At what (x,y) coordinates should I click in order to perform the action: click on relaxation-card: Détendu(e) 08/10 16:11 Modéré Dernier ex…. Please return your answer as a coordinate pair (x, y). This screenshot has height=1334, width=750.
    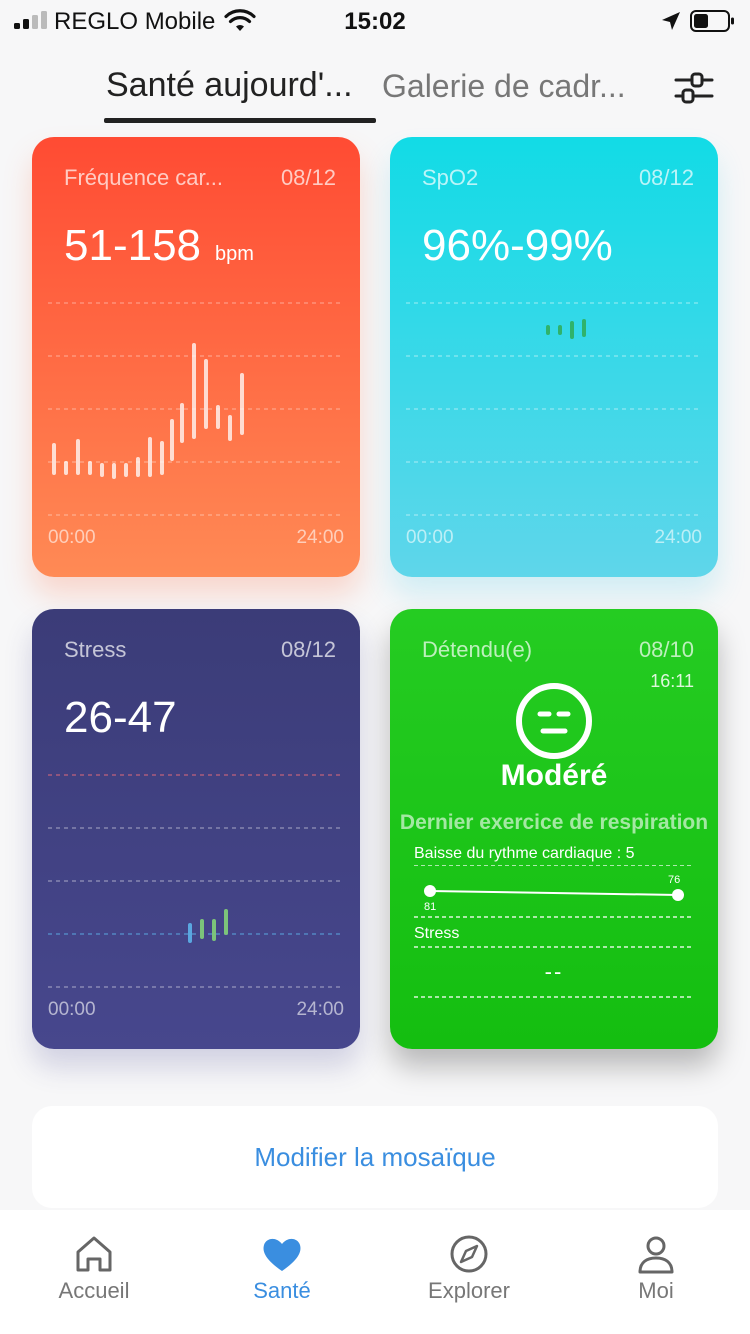
    Looking at the image, I should click on (554, 829).